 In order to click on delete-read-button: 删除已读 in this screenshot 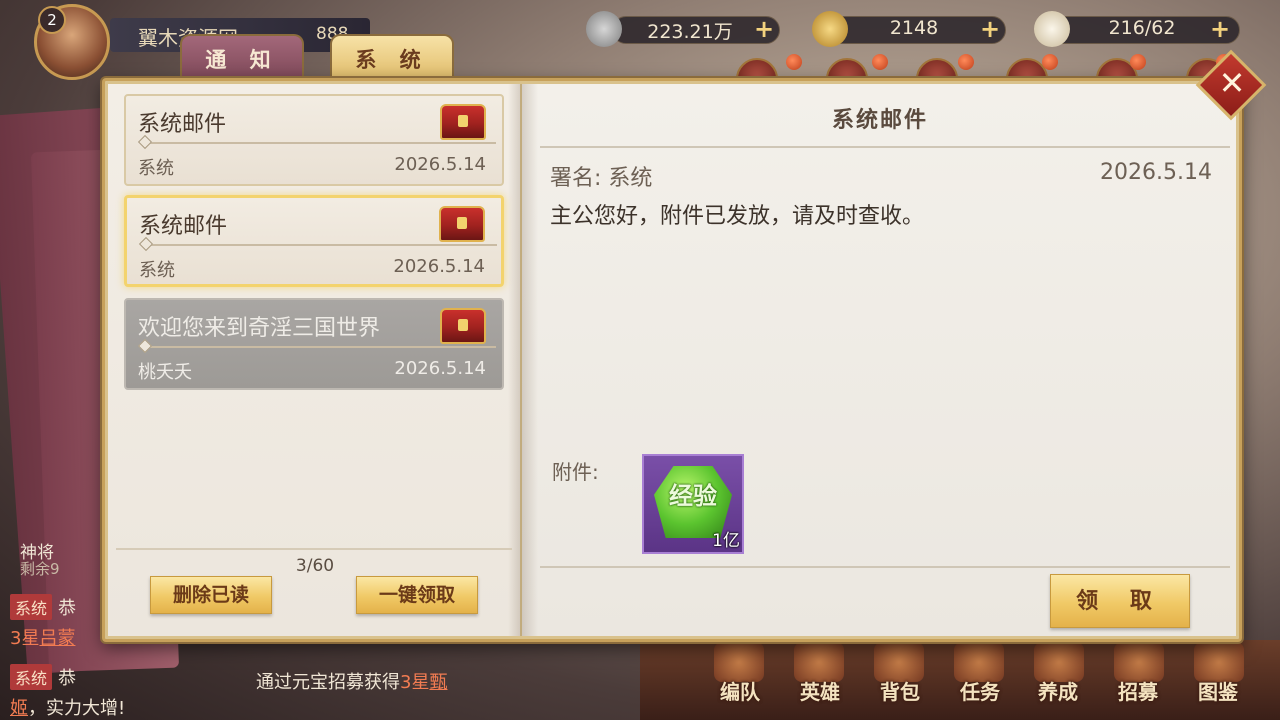, I will do `click(211, 595)`.